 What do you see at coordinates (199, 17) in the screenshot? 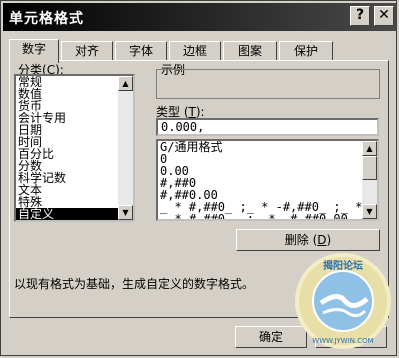
I see `title-bar: 单元格格式 ? ✕` at bounding box center [199, 17].